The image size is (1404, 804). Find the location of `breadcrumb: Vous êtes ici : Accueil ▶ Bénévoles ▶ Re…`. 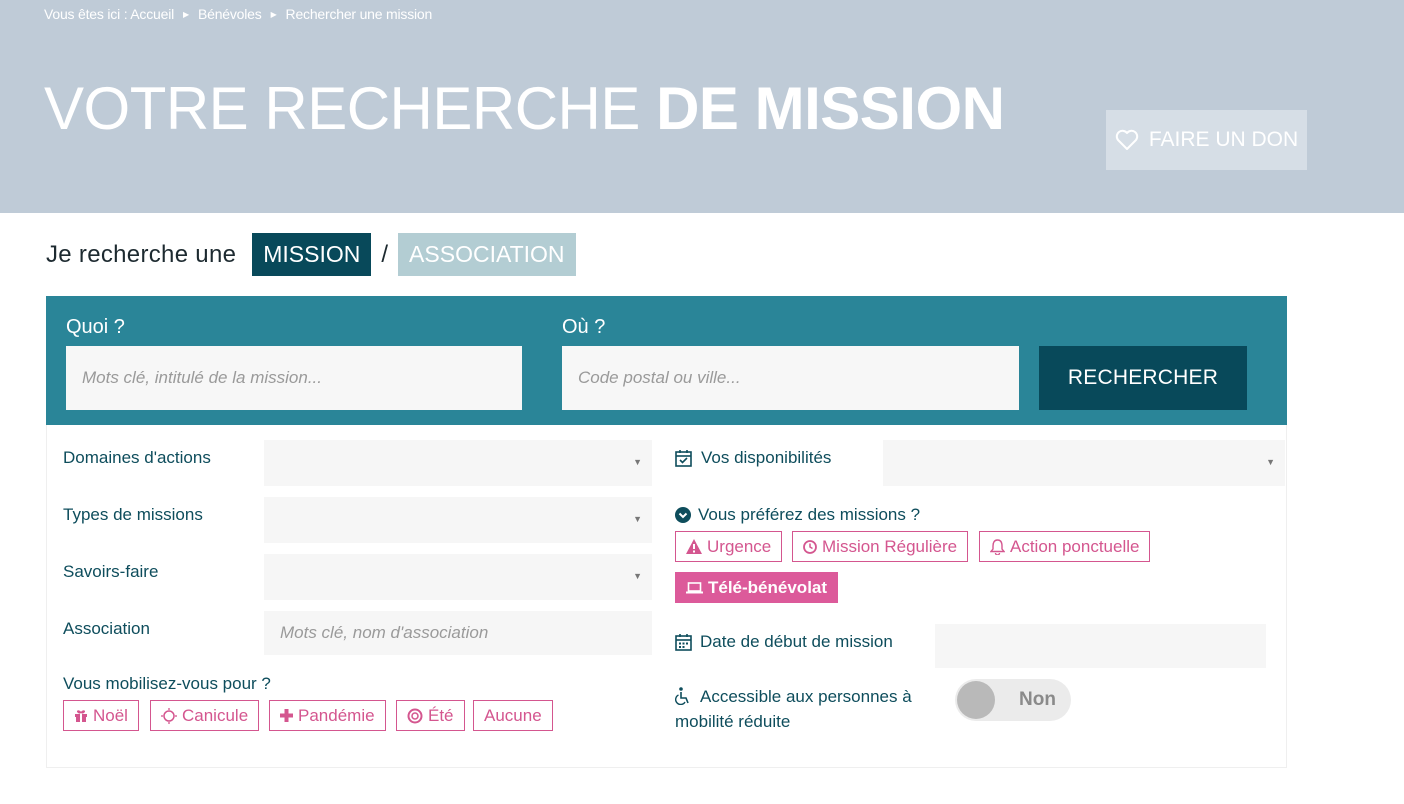

breadcrumb: Vous êtes ici : Accueil ▶ Bénévoles ▶ Re… is located at coordinates (238, 14).